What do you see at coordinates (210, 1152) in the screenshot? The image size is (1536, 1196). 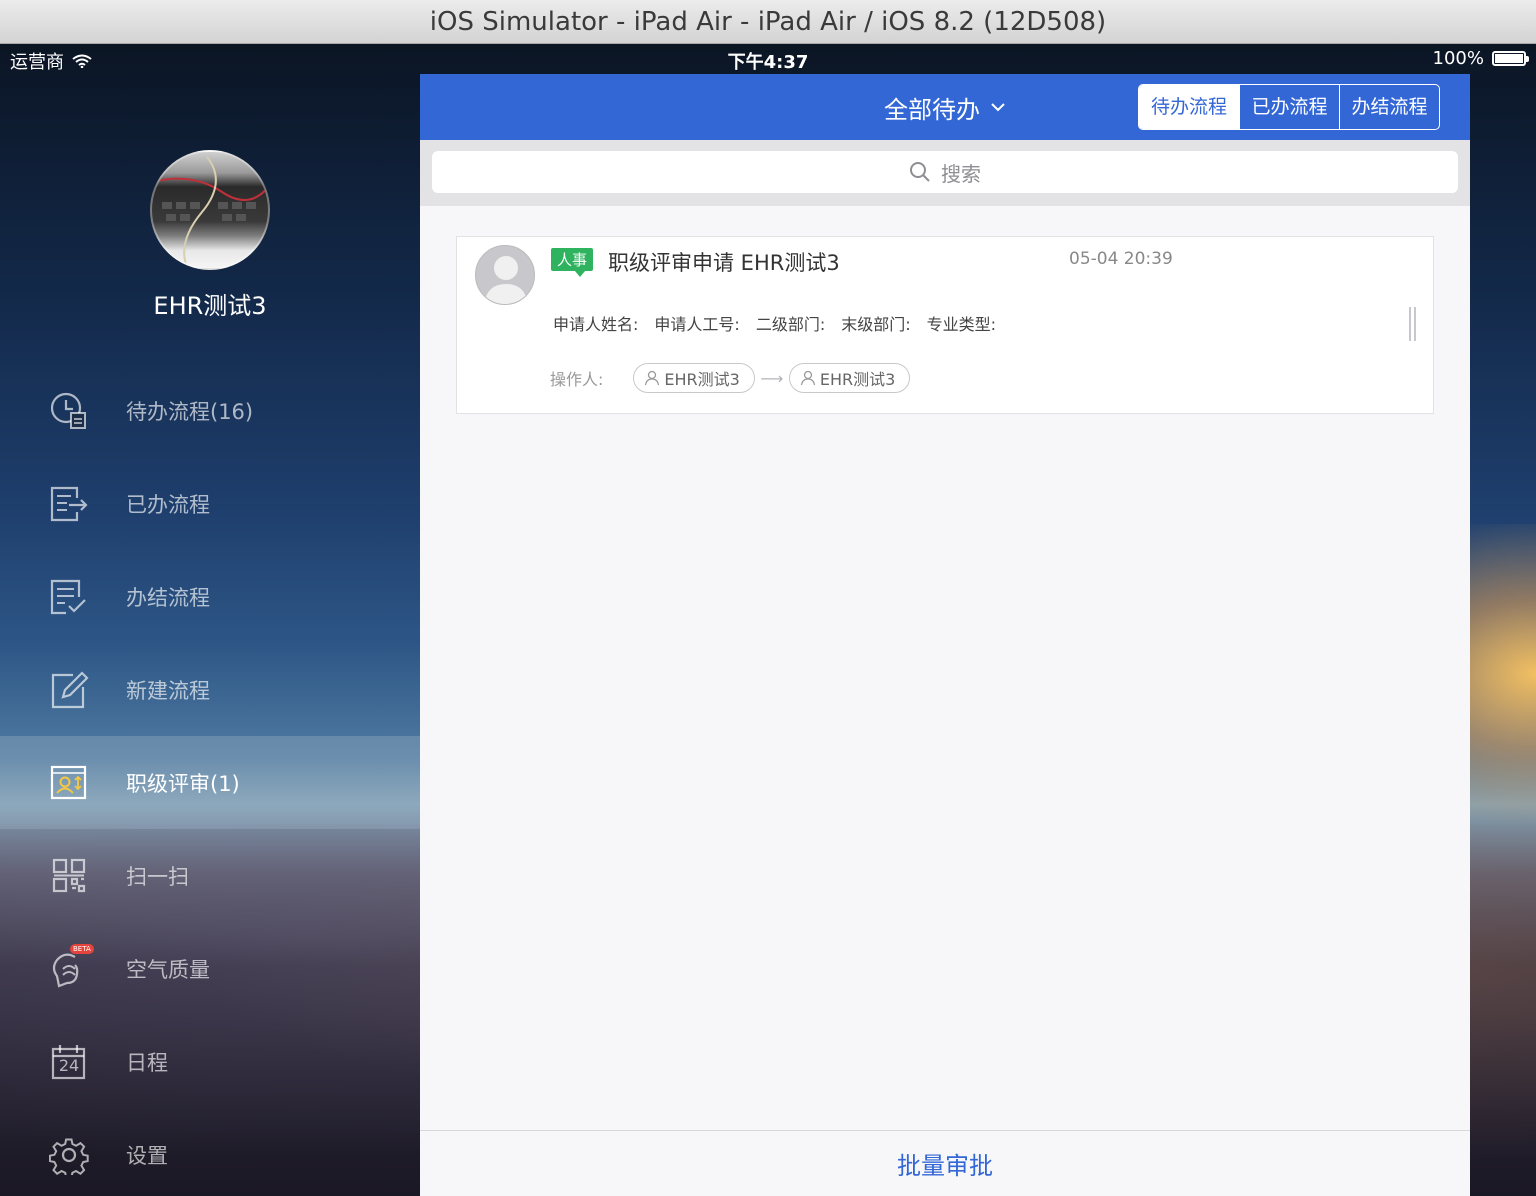 I see `sidebar-item-settings: 设置` at bounding box center [210, 1152].